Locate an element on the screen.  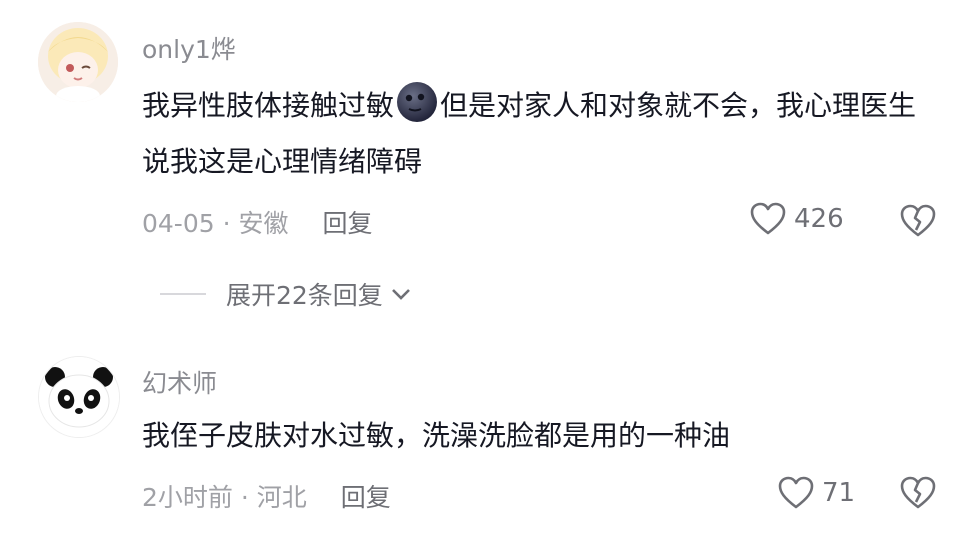
expand-replies-button: 展开22条回复 is located at coordinates (286, 294).